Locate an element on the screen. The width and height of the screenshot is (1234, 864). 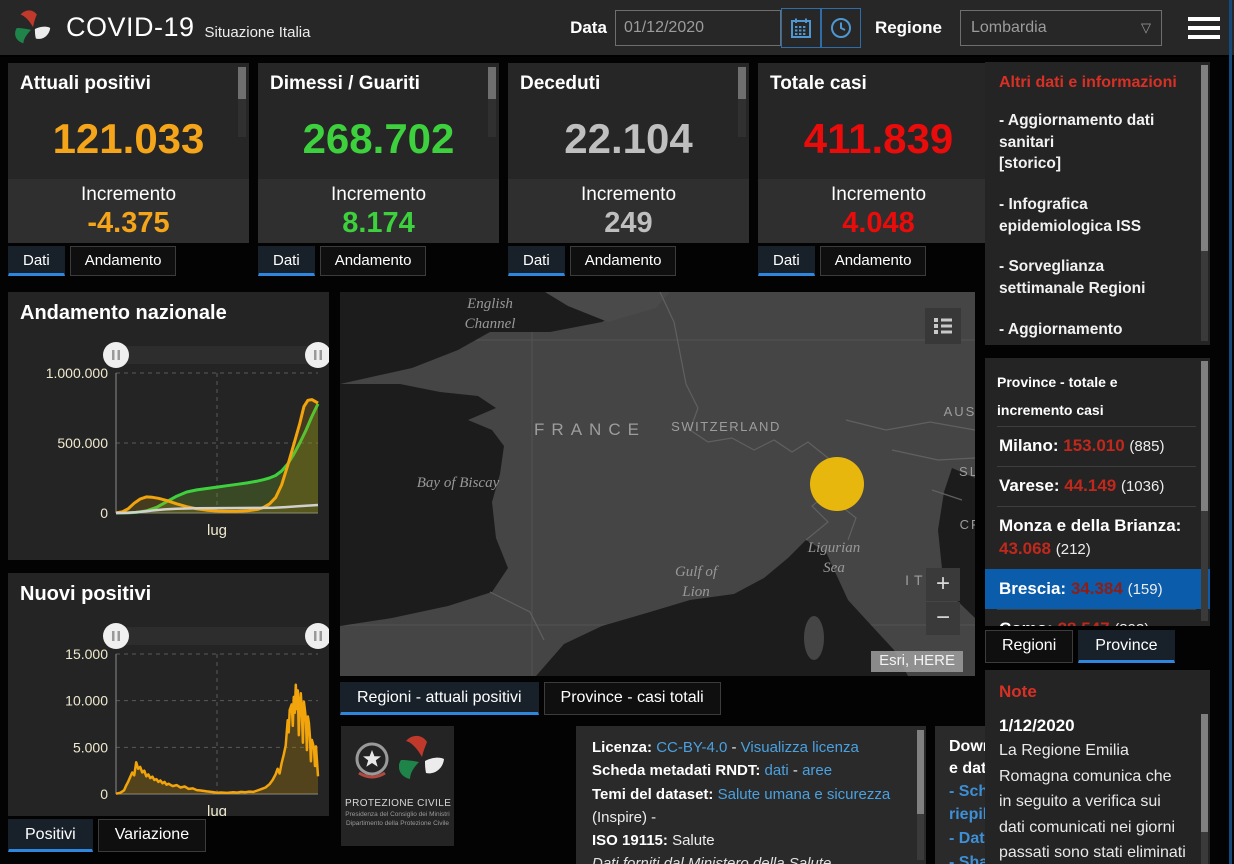
map-label: CR is located at coordinates (967, 524).